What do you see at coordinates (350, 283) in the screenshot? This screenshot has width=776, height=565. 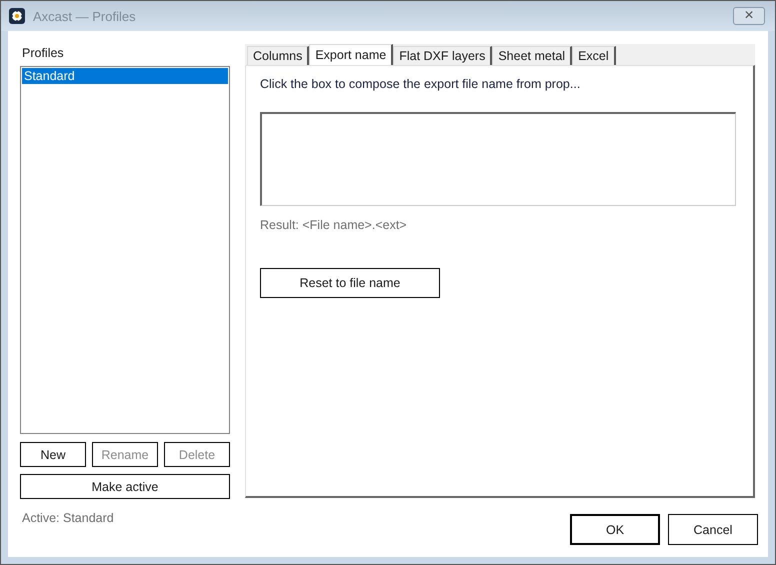 I see `reset-button: Reset to file name` at bounding box center [350, 283].